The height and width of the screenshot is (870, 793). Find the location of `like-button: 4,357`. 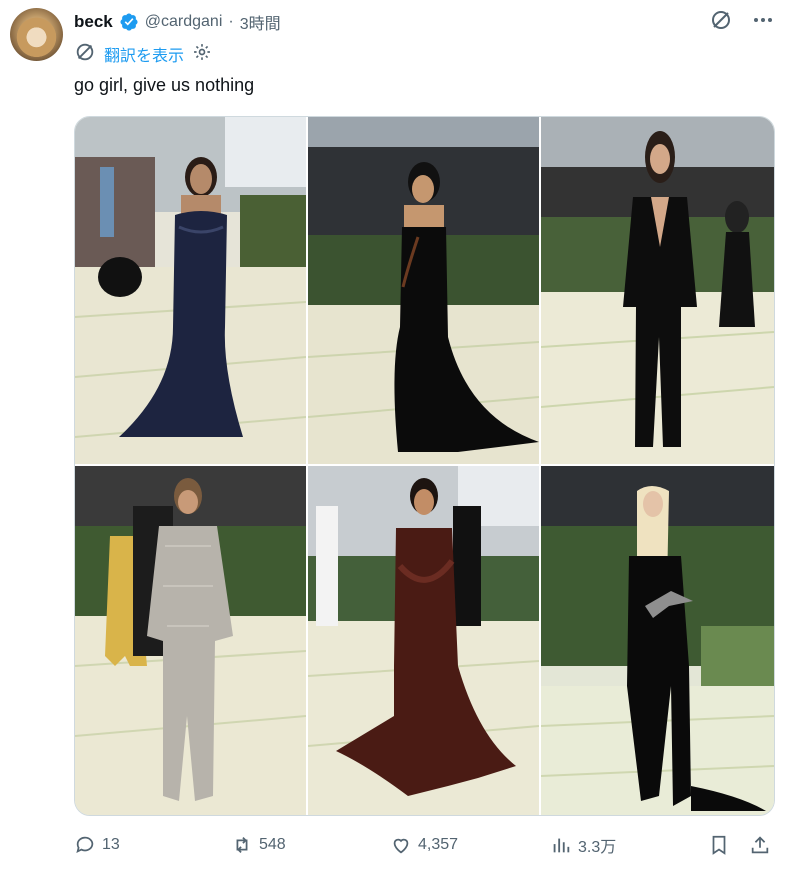

like-button: 4,357 is located at coordinates (424, 845).